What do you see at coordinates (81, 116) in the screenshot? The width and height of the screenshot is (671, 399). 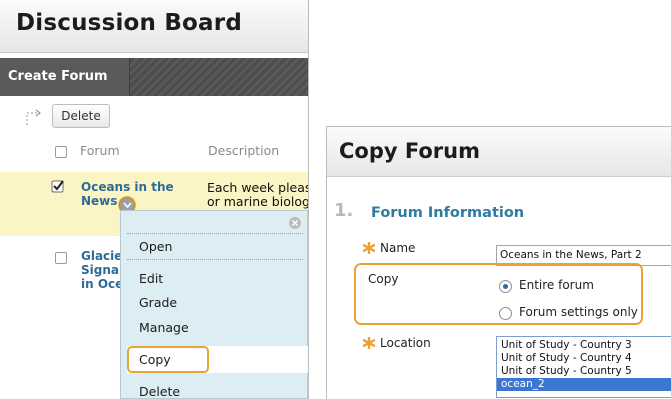 I see `delete-button: Delete` at bounding box center [81, 116].